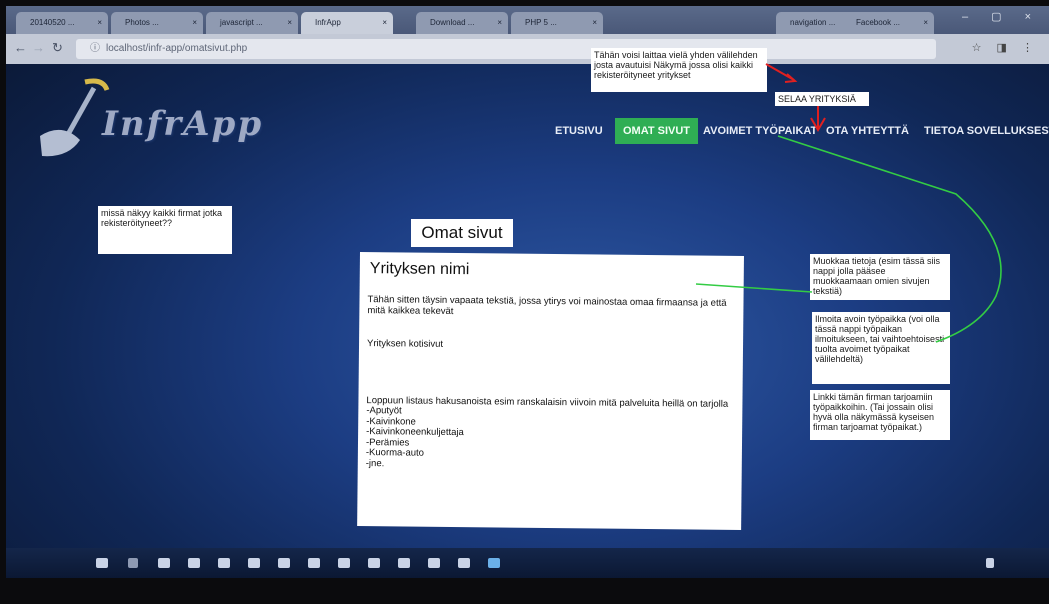 The image size is (1049, 604). I want to click on browser-tab: javascript ... ×, so click(252, 23).